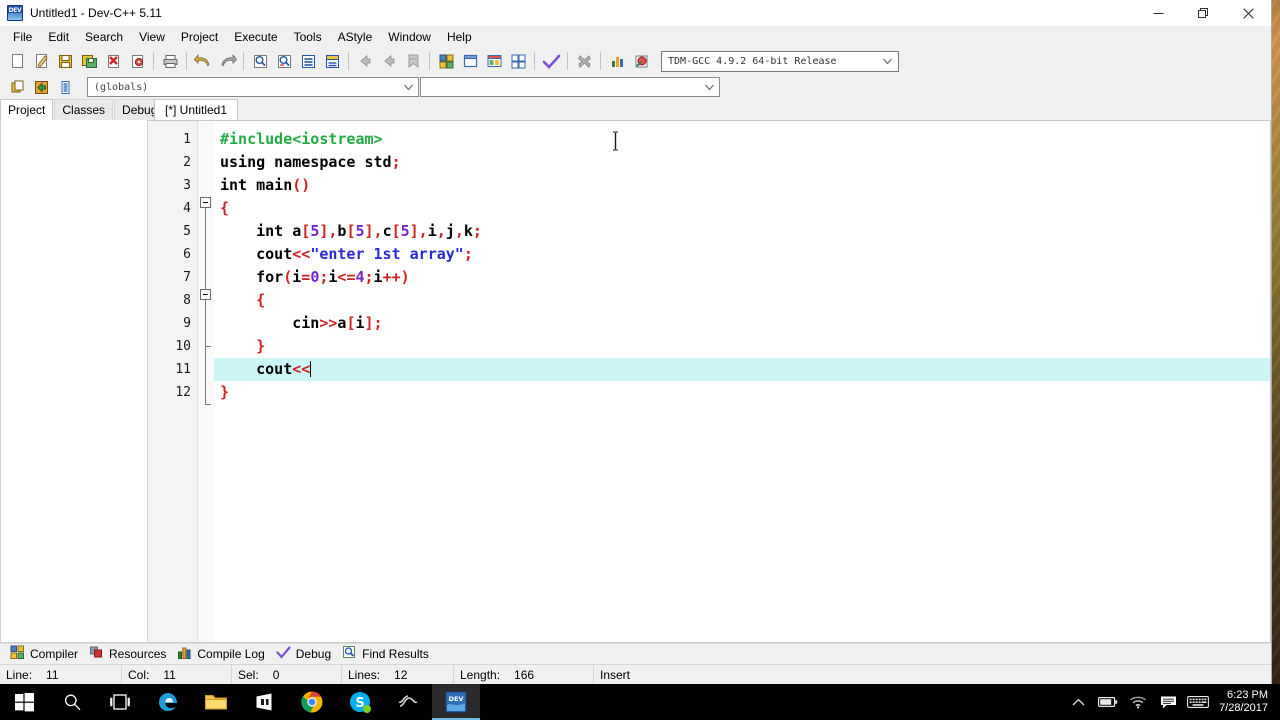 The height and width of the screenshot is (720, 1280). I want to click on start-button, so click(24, 702).